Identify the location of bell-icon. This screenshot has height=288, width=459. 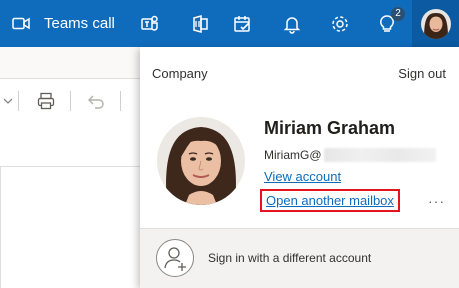
(292, 25).